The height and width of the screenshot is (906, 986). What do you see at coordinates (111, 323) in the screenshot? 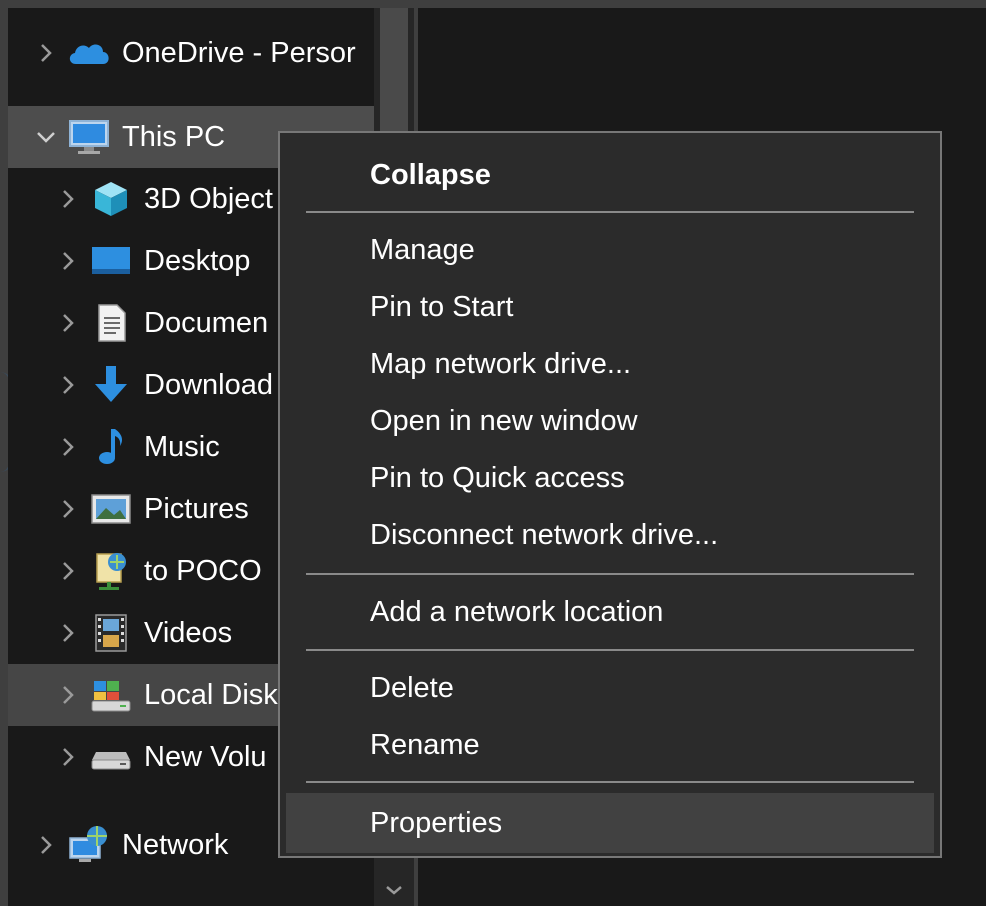
I see `document-icon` at bounding box center [111, 323].